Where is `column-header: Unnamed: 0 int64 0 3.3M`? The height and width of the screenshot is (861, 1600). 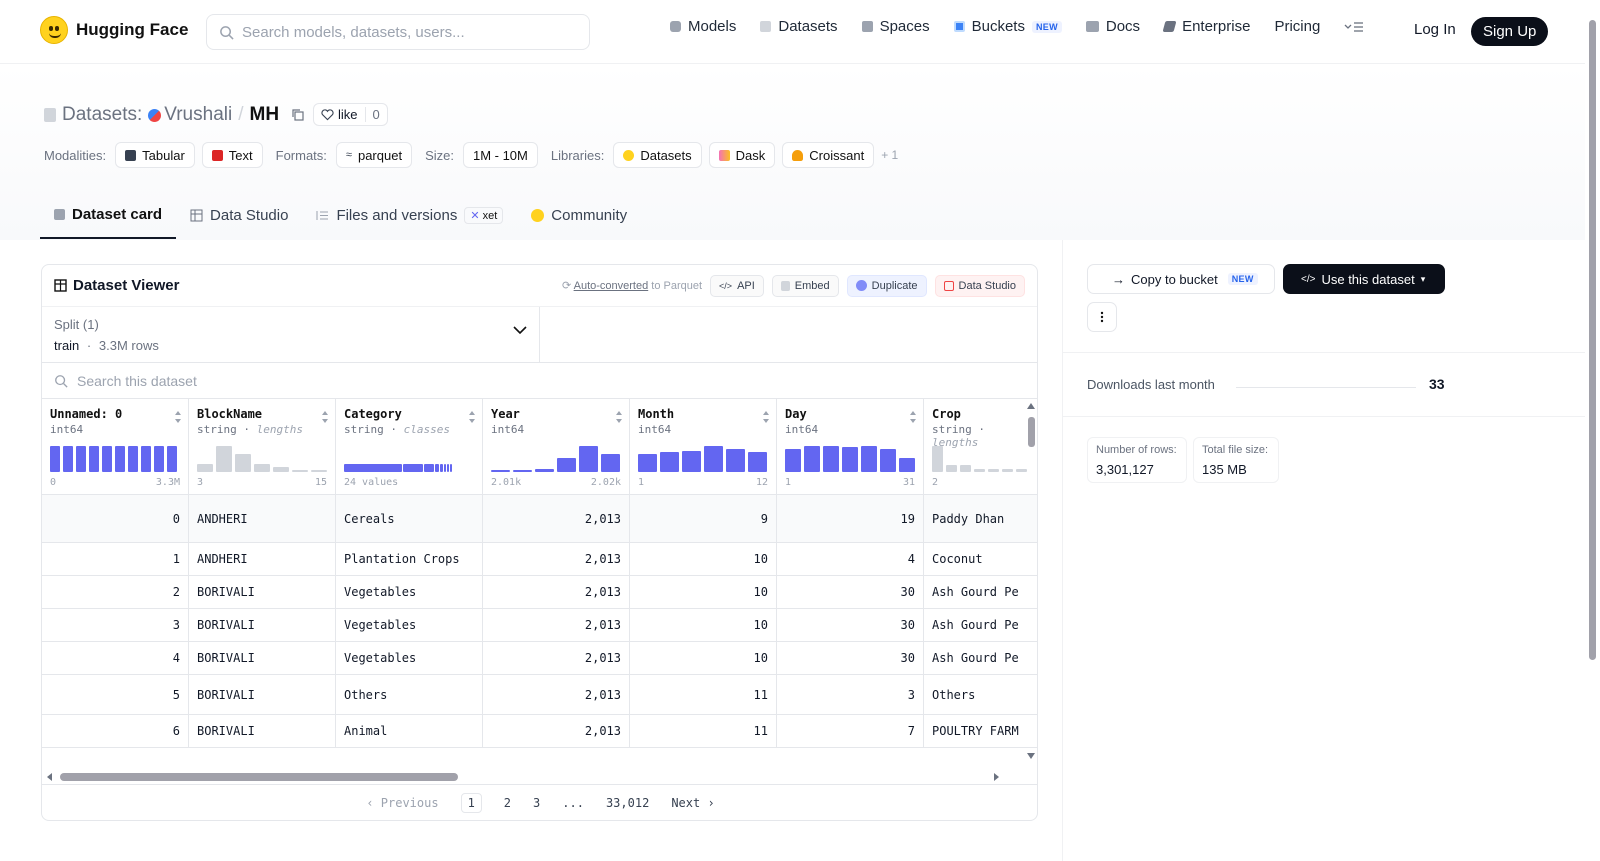 column-header: Unnamed: 0 int64 0 3.3M is located at coordinates (115, 447).